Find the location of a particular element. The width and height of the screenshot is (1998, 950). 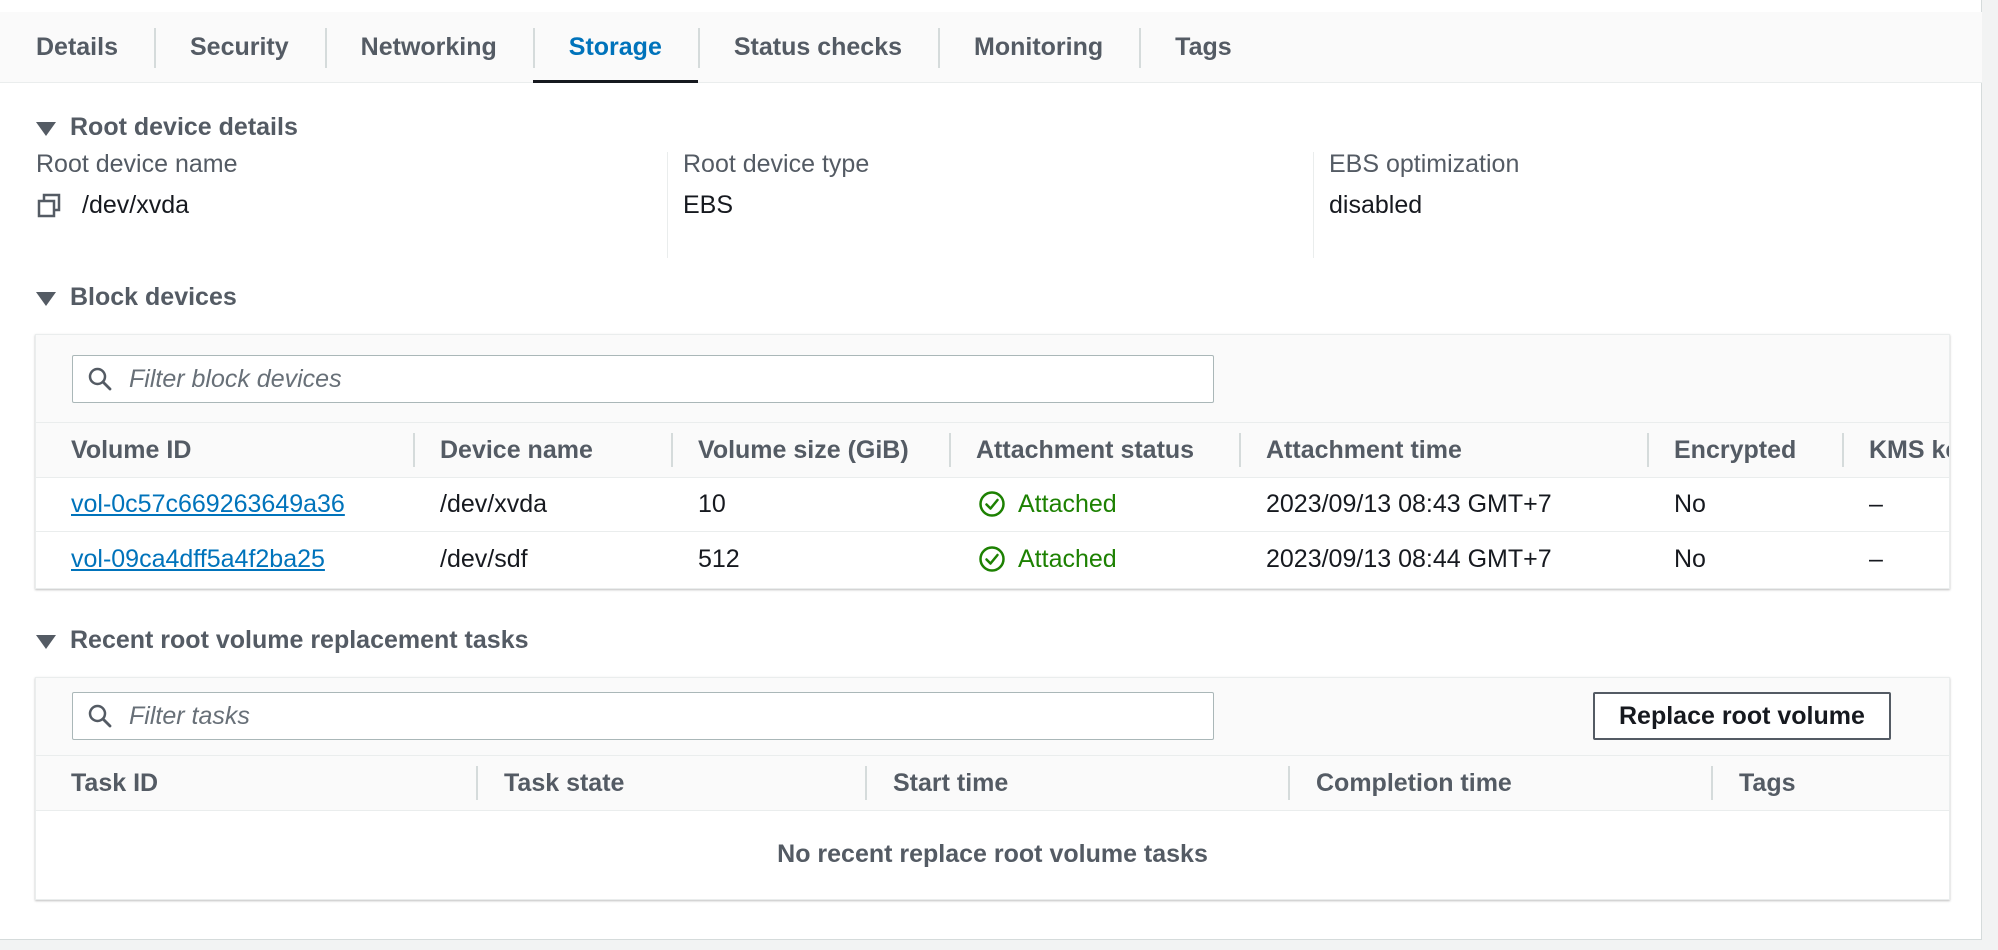

filter-block-devices is located at coordinates (643, 379).